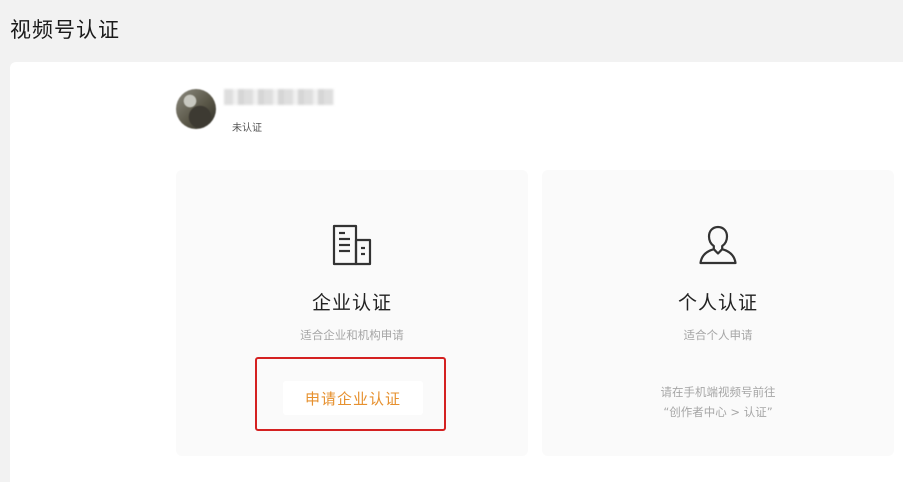 The image size is (903, 482). Describe the element at coordinates (717, 303) in the screenshot. I see `personal-card-title: 个人认证` at that location.